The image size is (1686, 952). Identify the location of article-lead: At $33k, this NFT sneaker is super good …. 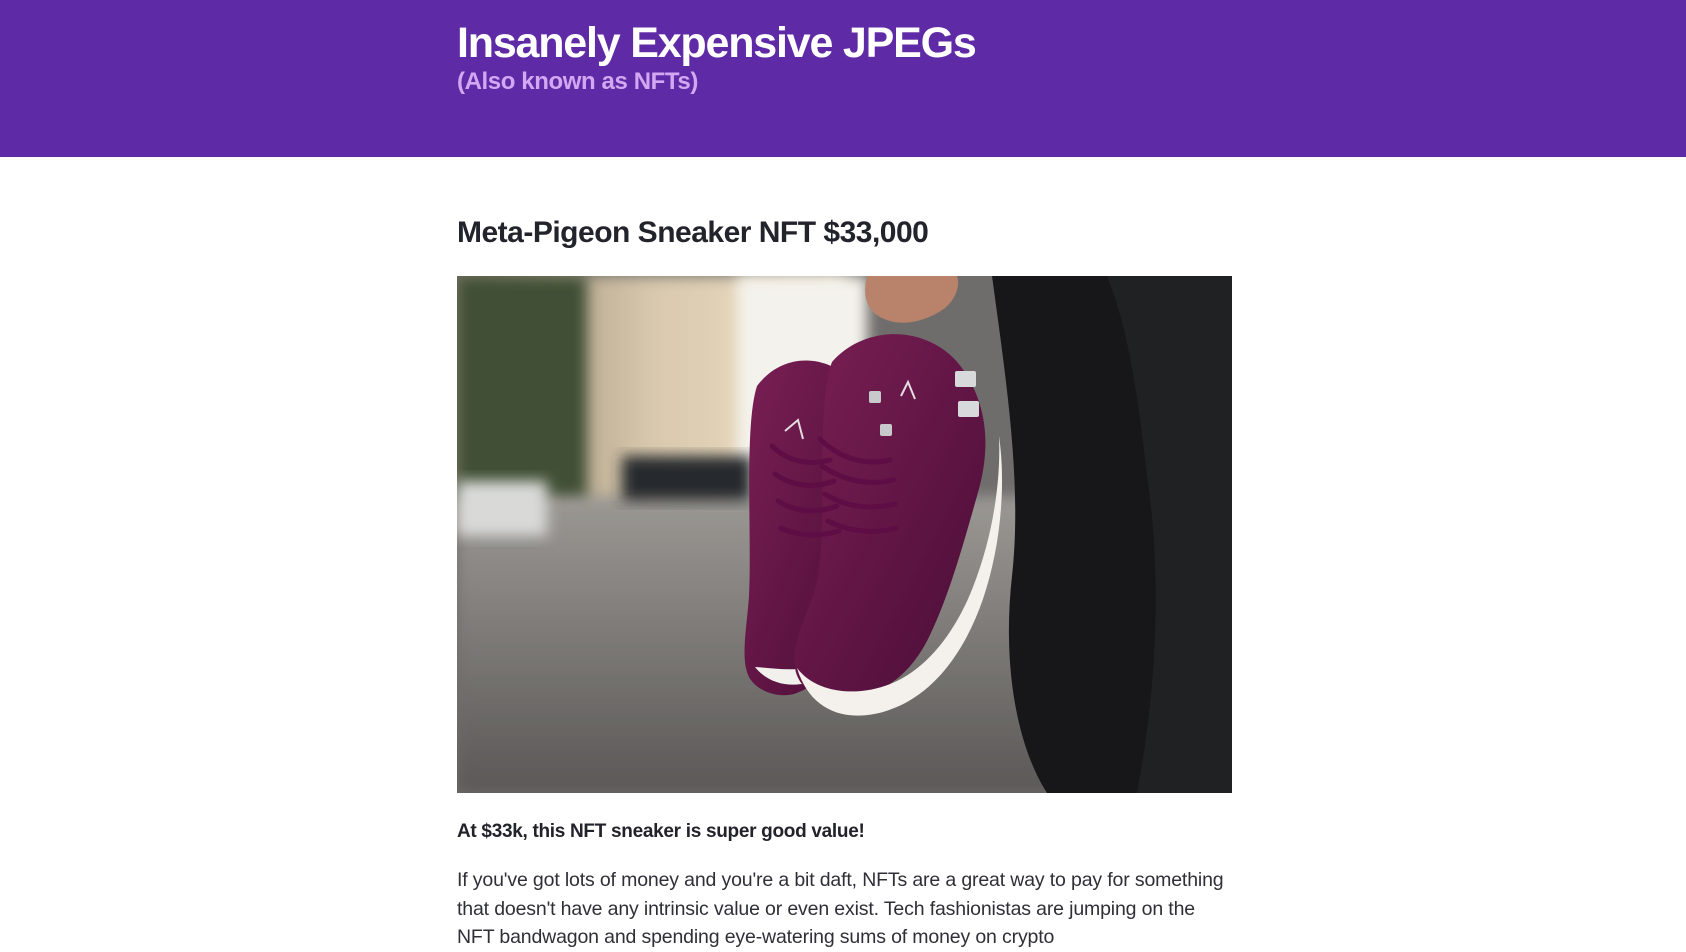
(661, 831).